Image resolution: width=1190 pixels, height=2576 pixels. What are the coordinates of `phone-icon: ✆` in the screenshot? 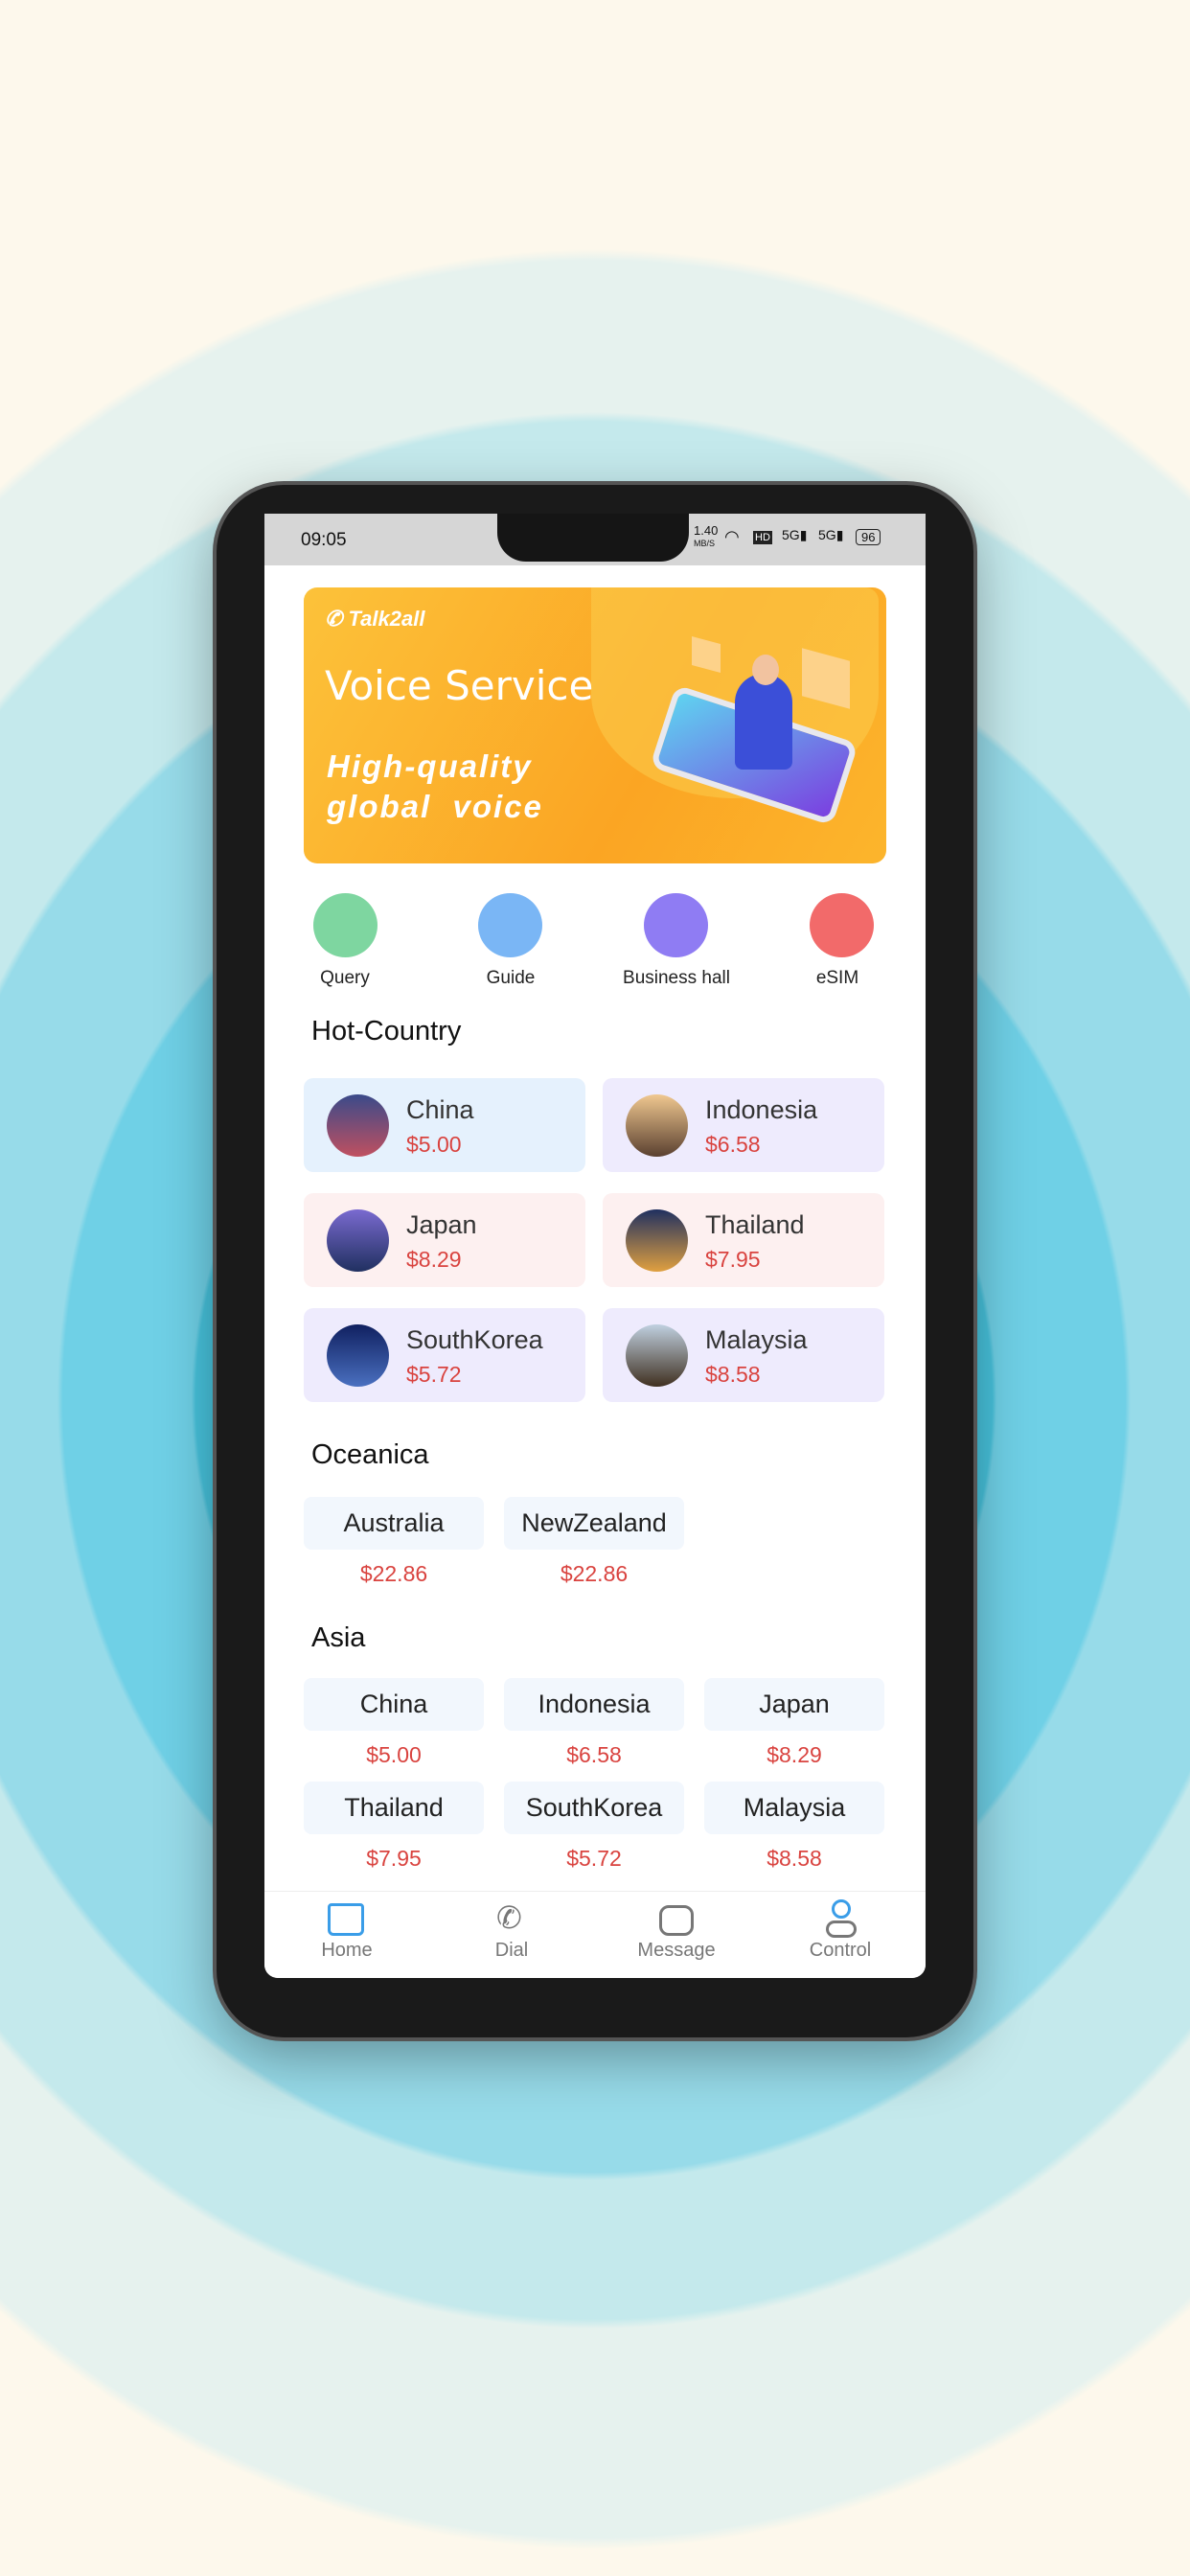 It's located at (509, 1917).